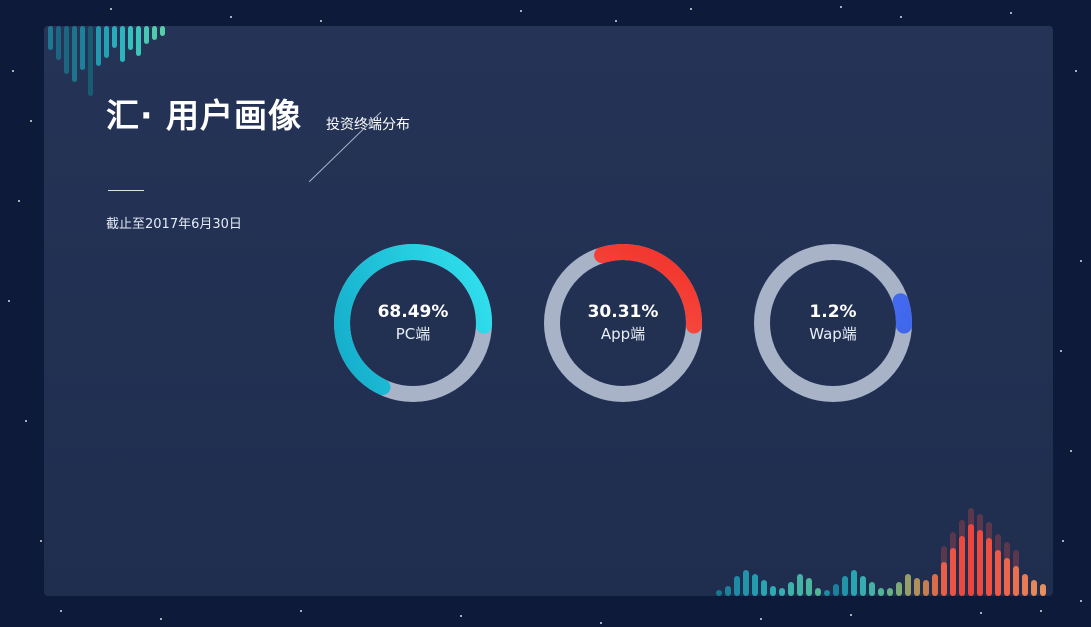  I want to click on ring-value: 30.31%, so click(623, 312).